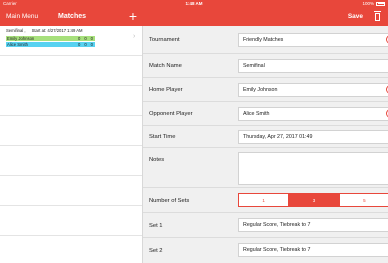  Describe the element at coordinates (380, 3) in the screenshot. I see `battery-icon` at that location.